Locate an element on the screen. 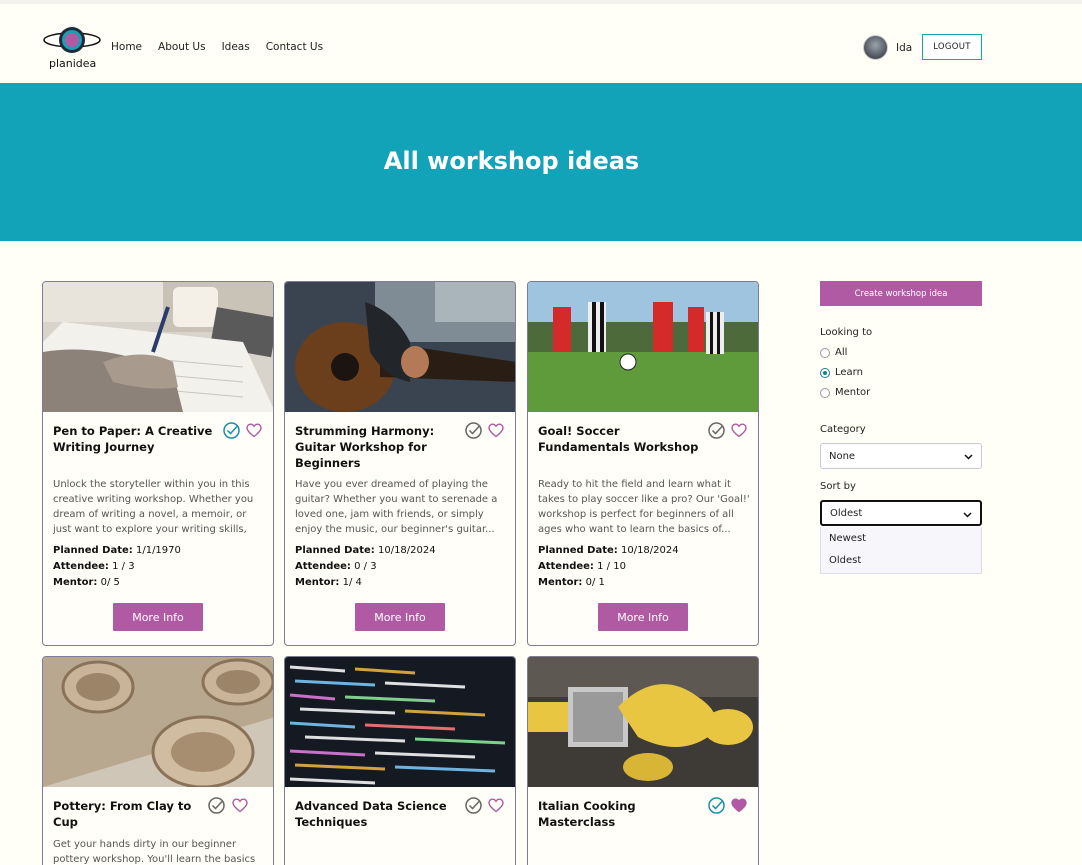 The image size is (1082, 865). page-title: All workshop ideas is located at coordinates (511, 161).